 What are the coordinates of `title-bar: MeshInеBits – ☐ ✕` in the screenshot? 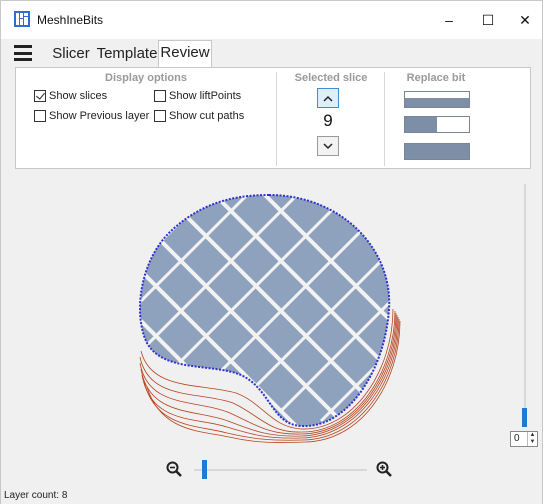 It's located at (271, 20).